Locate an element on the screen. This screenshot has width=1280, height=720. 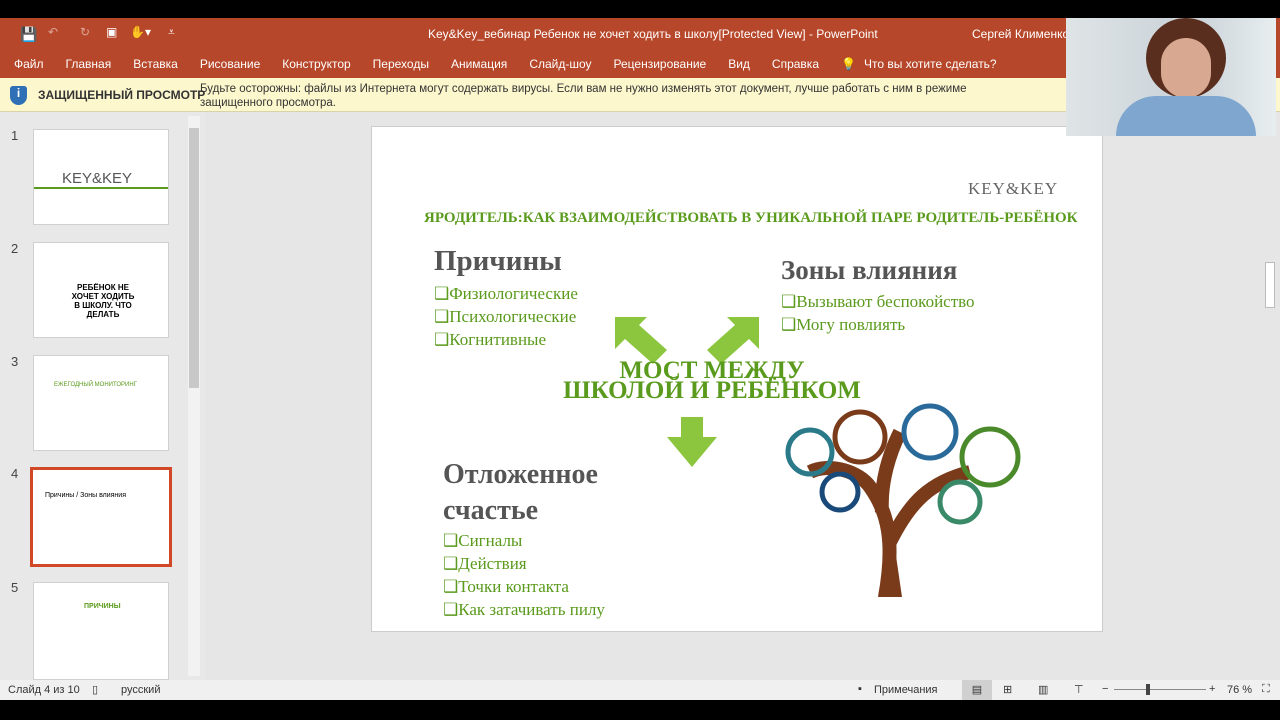
tab-home: Главная is located at coordinates (89, 64).